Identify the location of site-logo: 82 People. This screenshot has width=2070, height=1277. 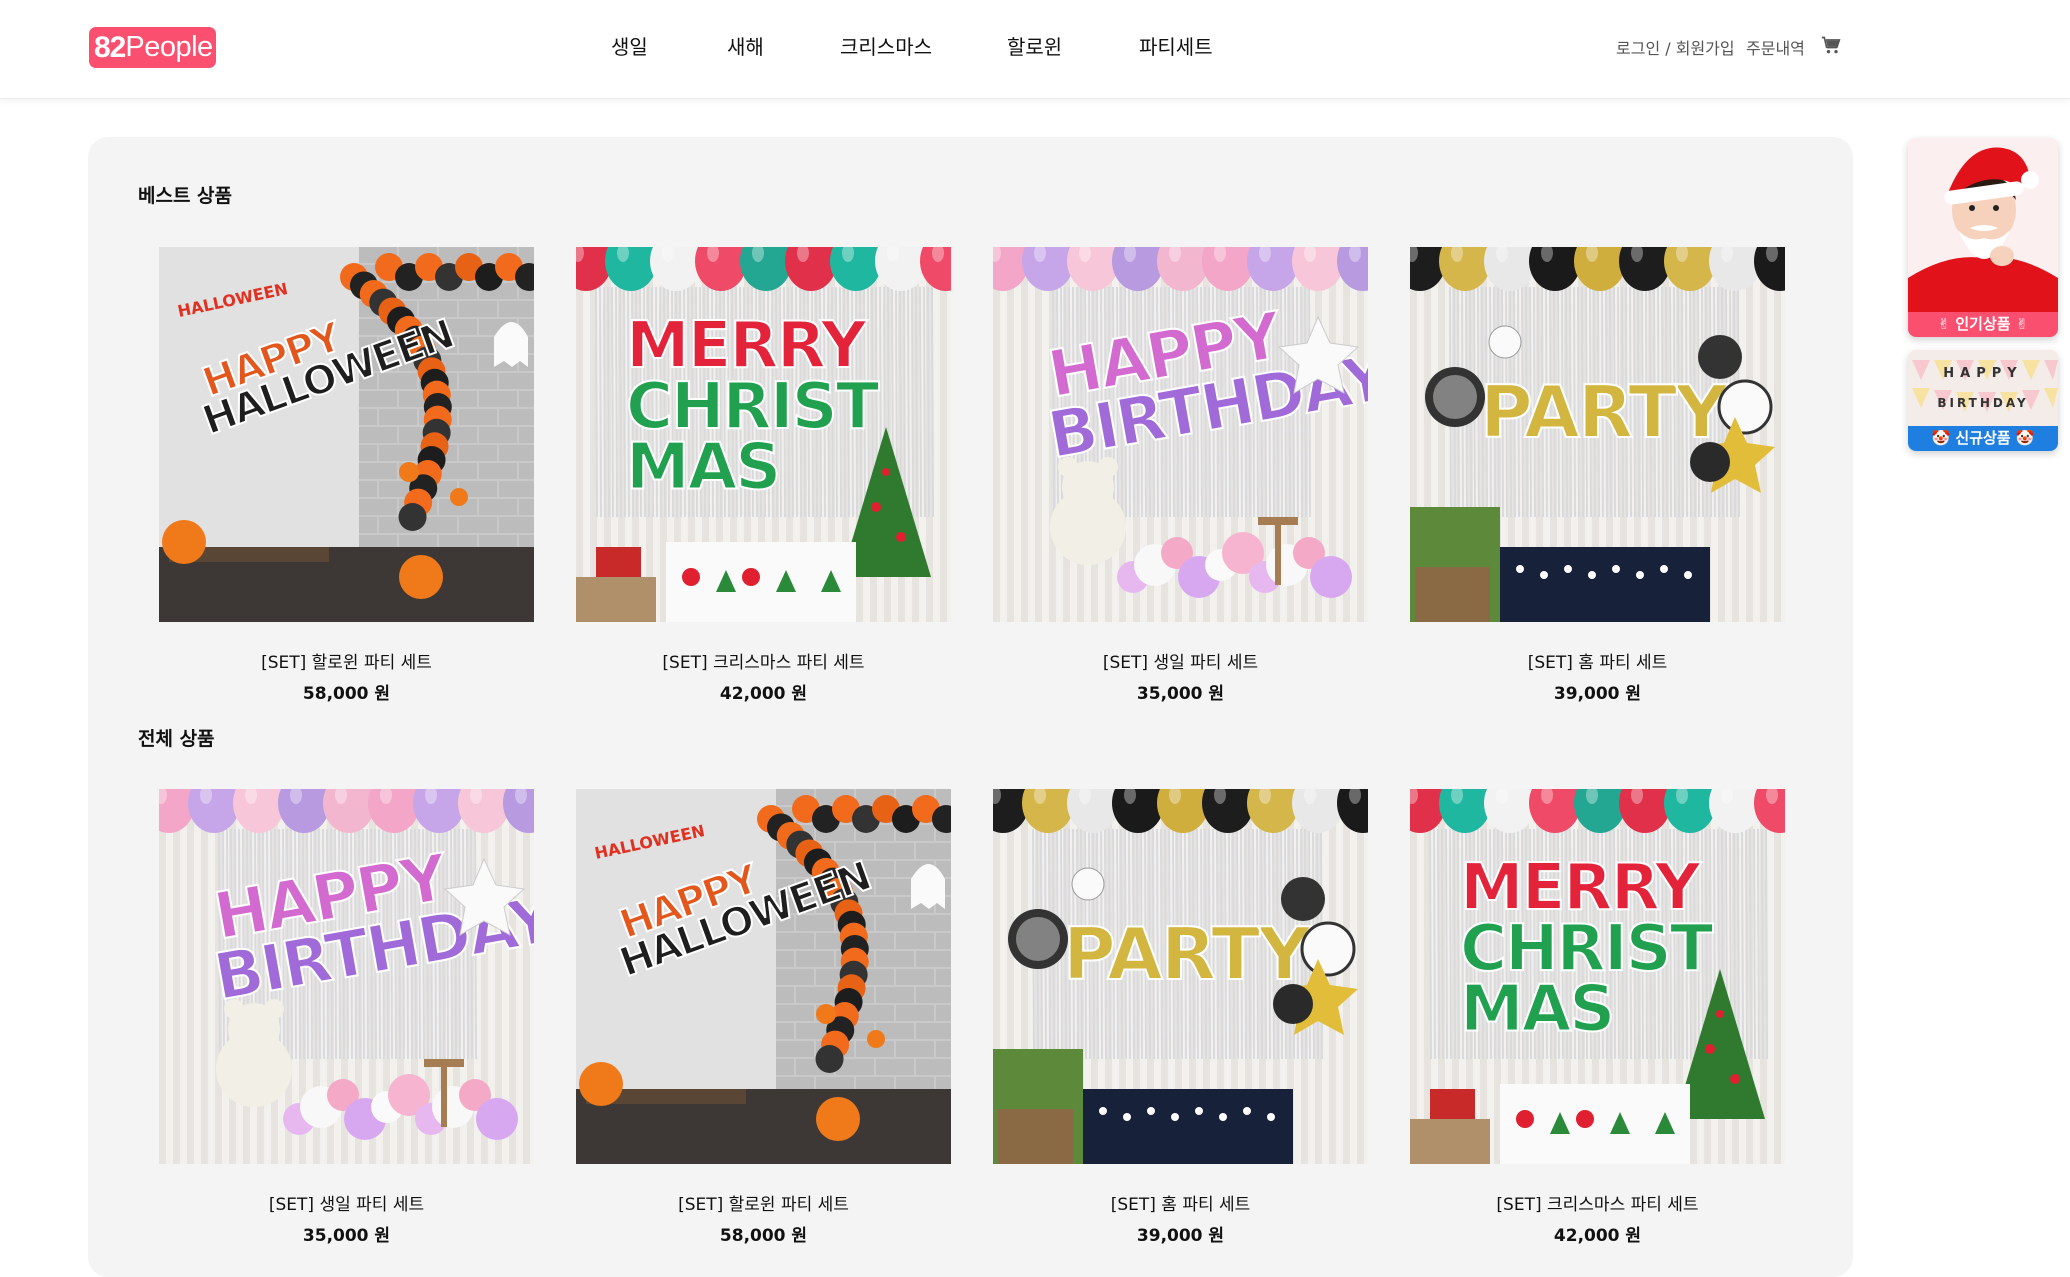
(152, 47).